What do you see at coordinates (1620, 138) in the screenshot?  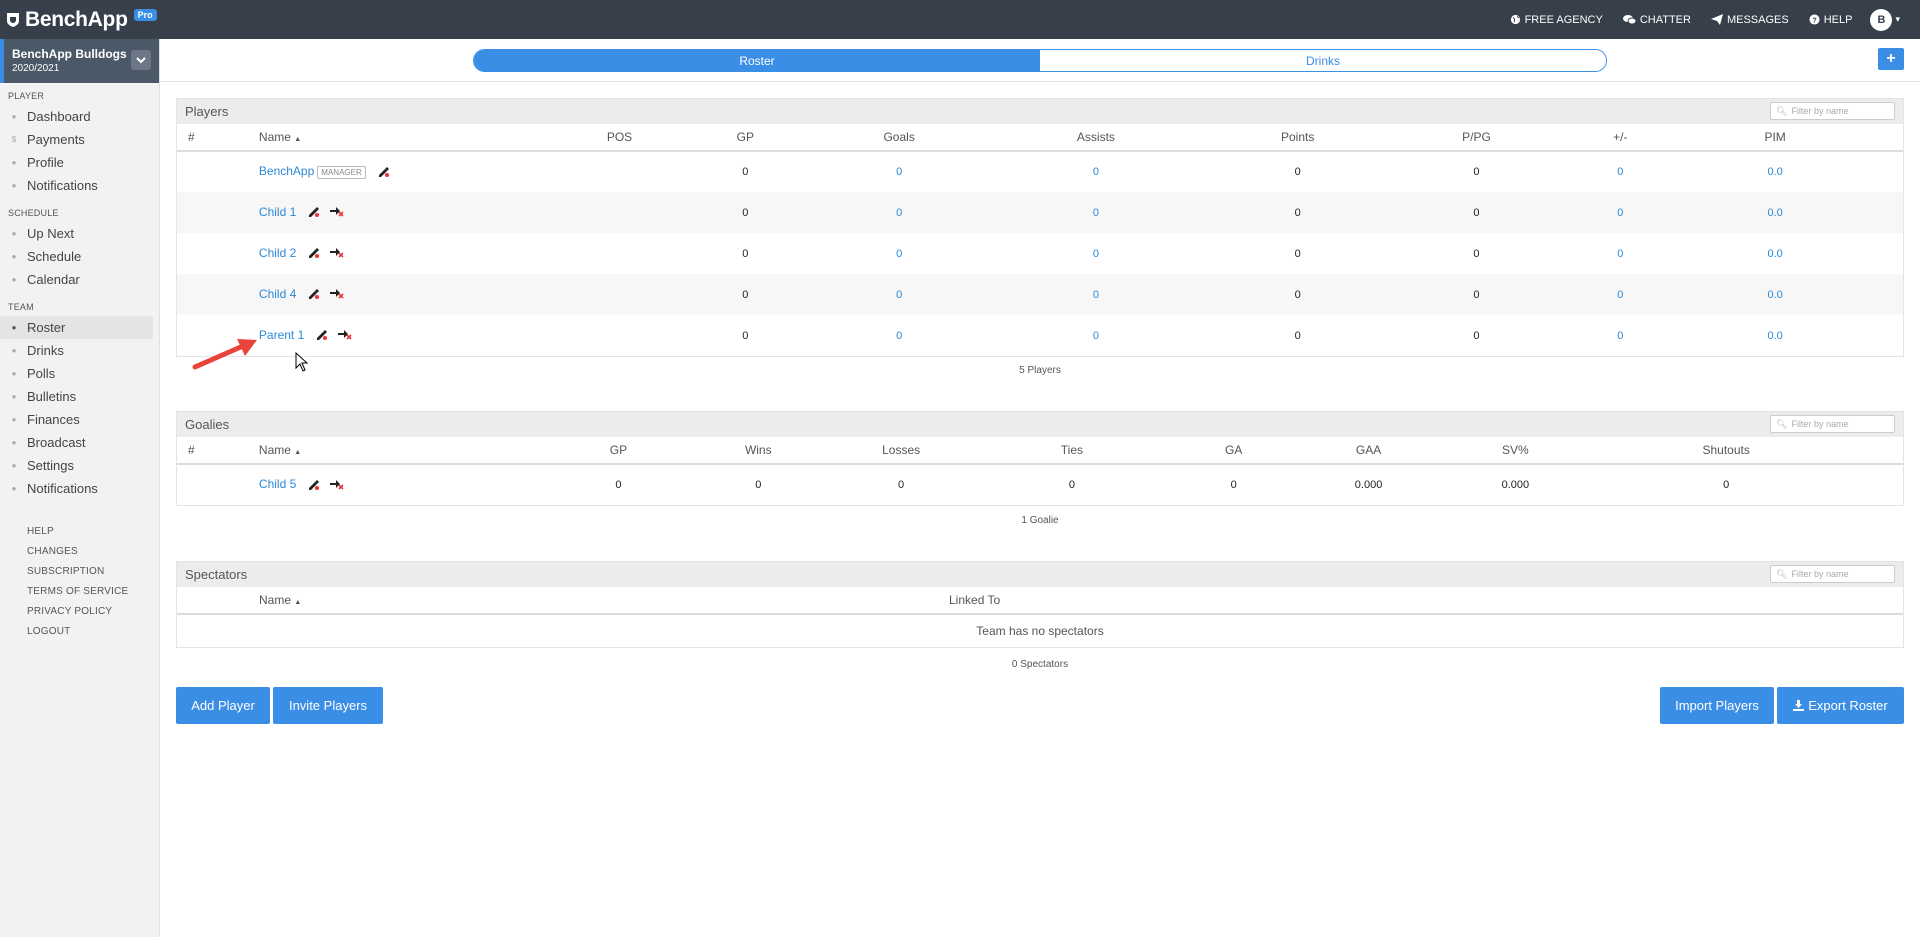 I see `col-plus-minus: +/-` at bounding box center [1620, 138].